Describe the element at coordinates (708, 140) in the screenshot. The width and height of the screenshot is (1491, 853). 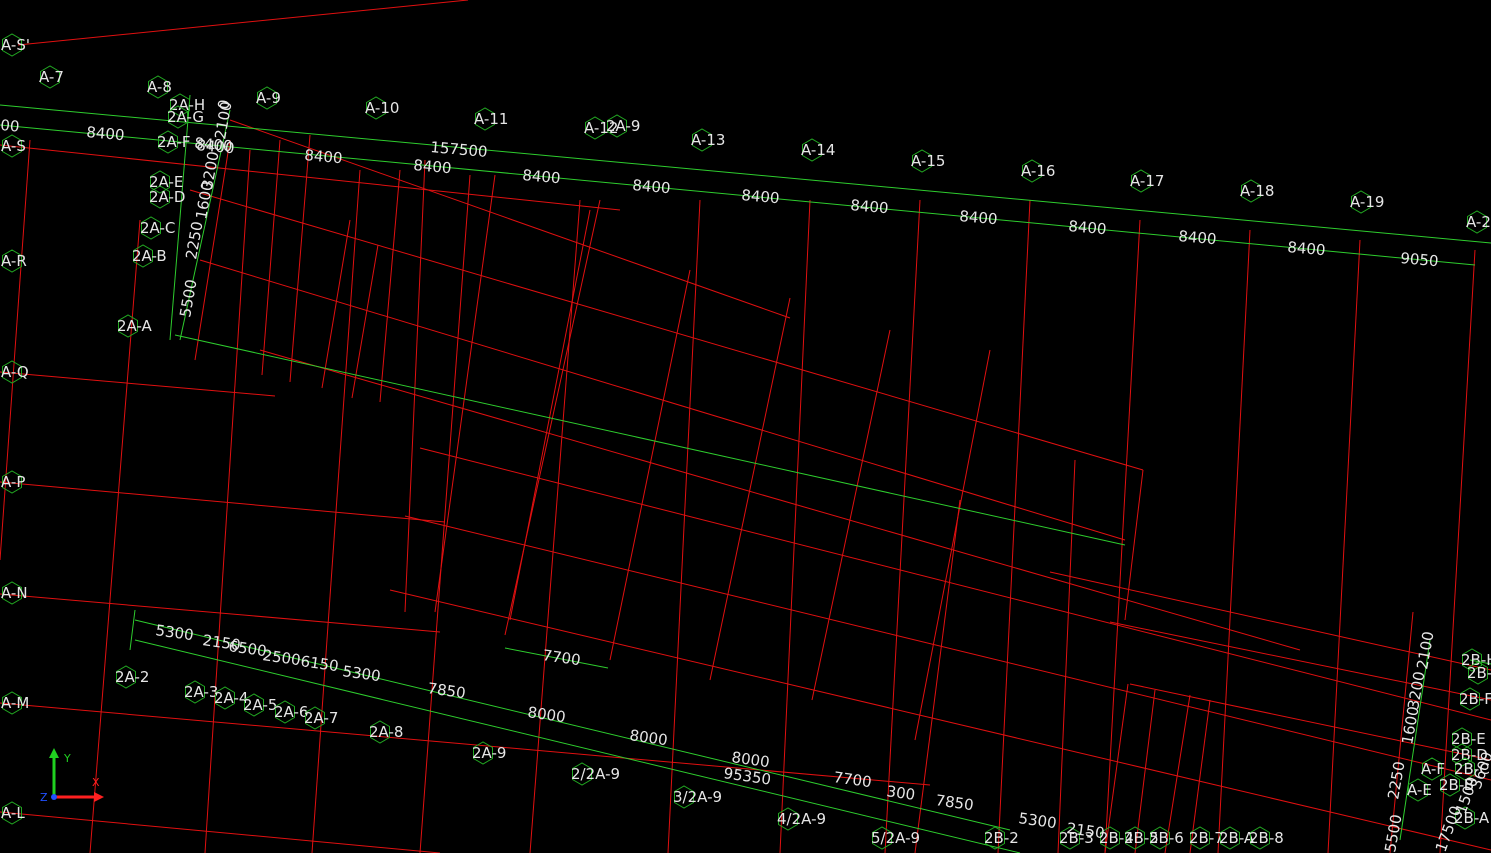
I see `grid-bubble-label: A-13` at that location.